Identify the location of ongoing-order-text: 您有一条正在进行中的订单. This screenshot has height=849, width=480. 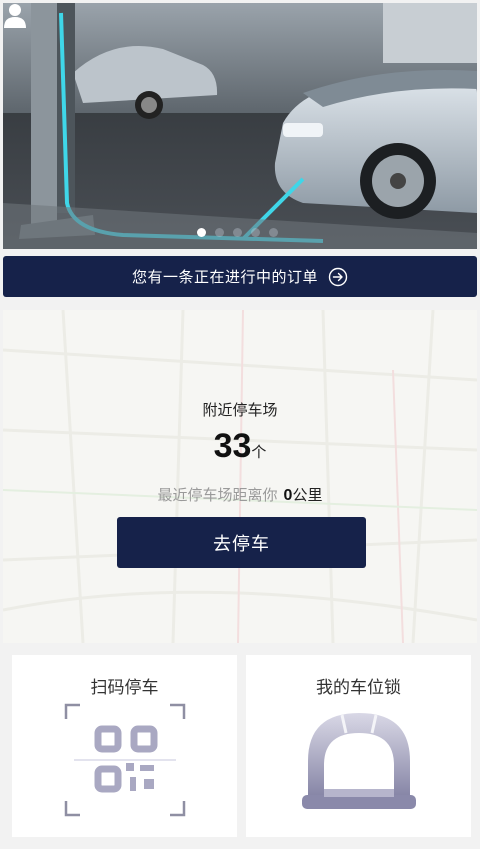
(224, 277).